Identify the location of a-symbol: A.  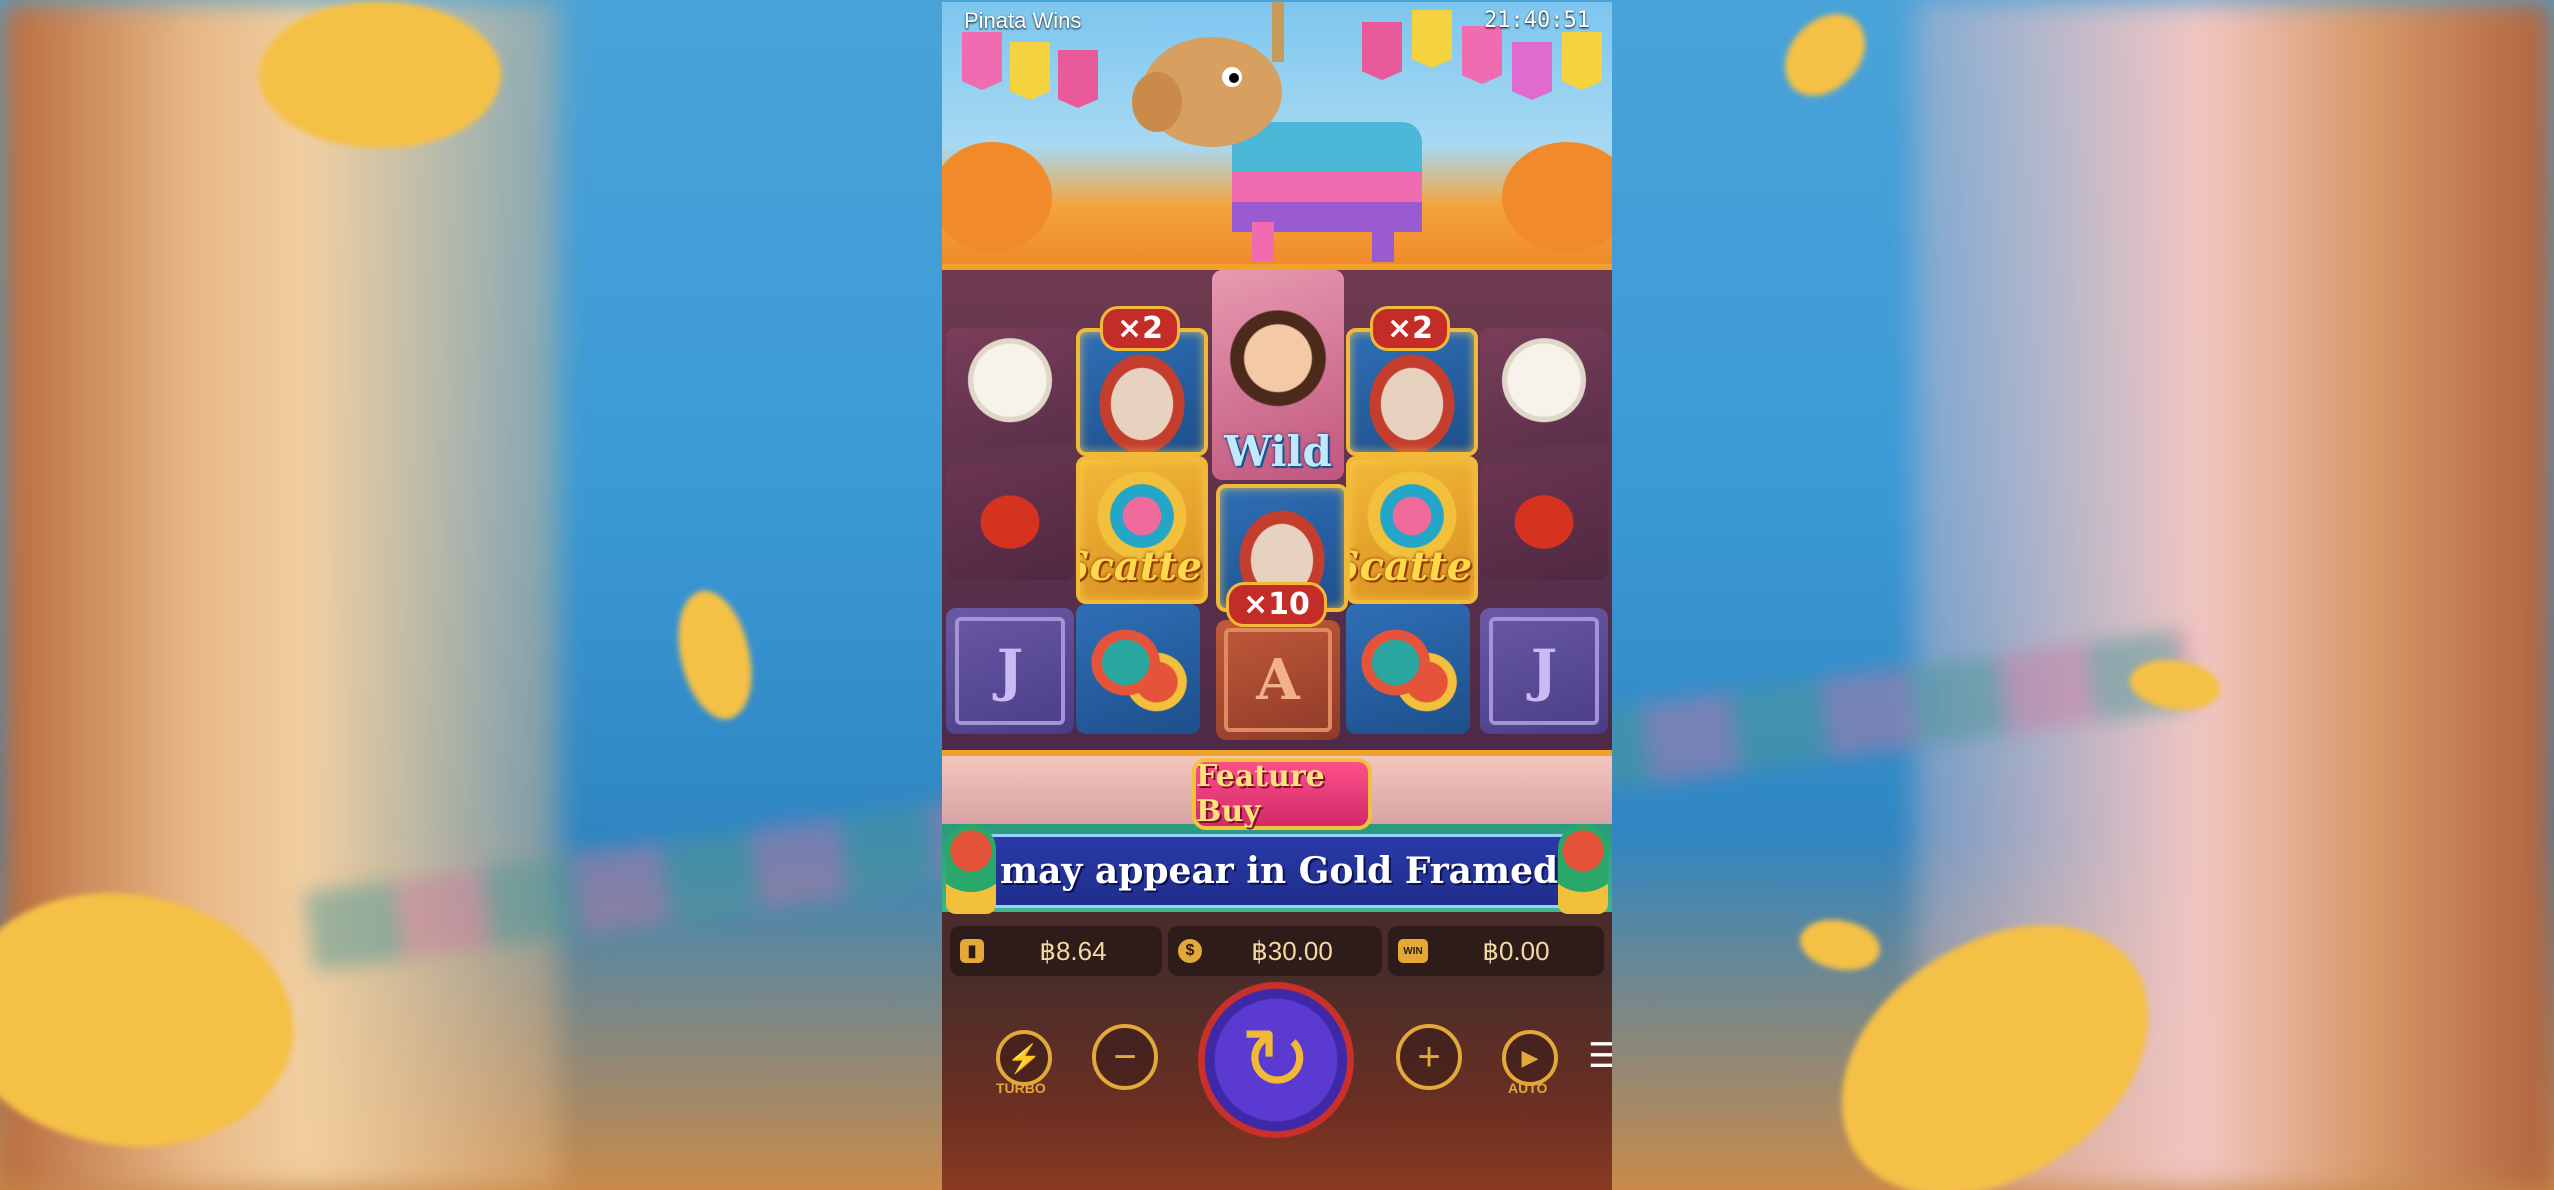
(1278, 680).